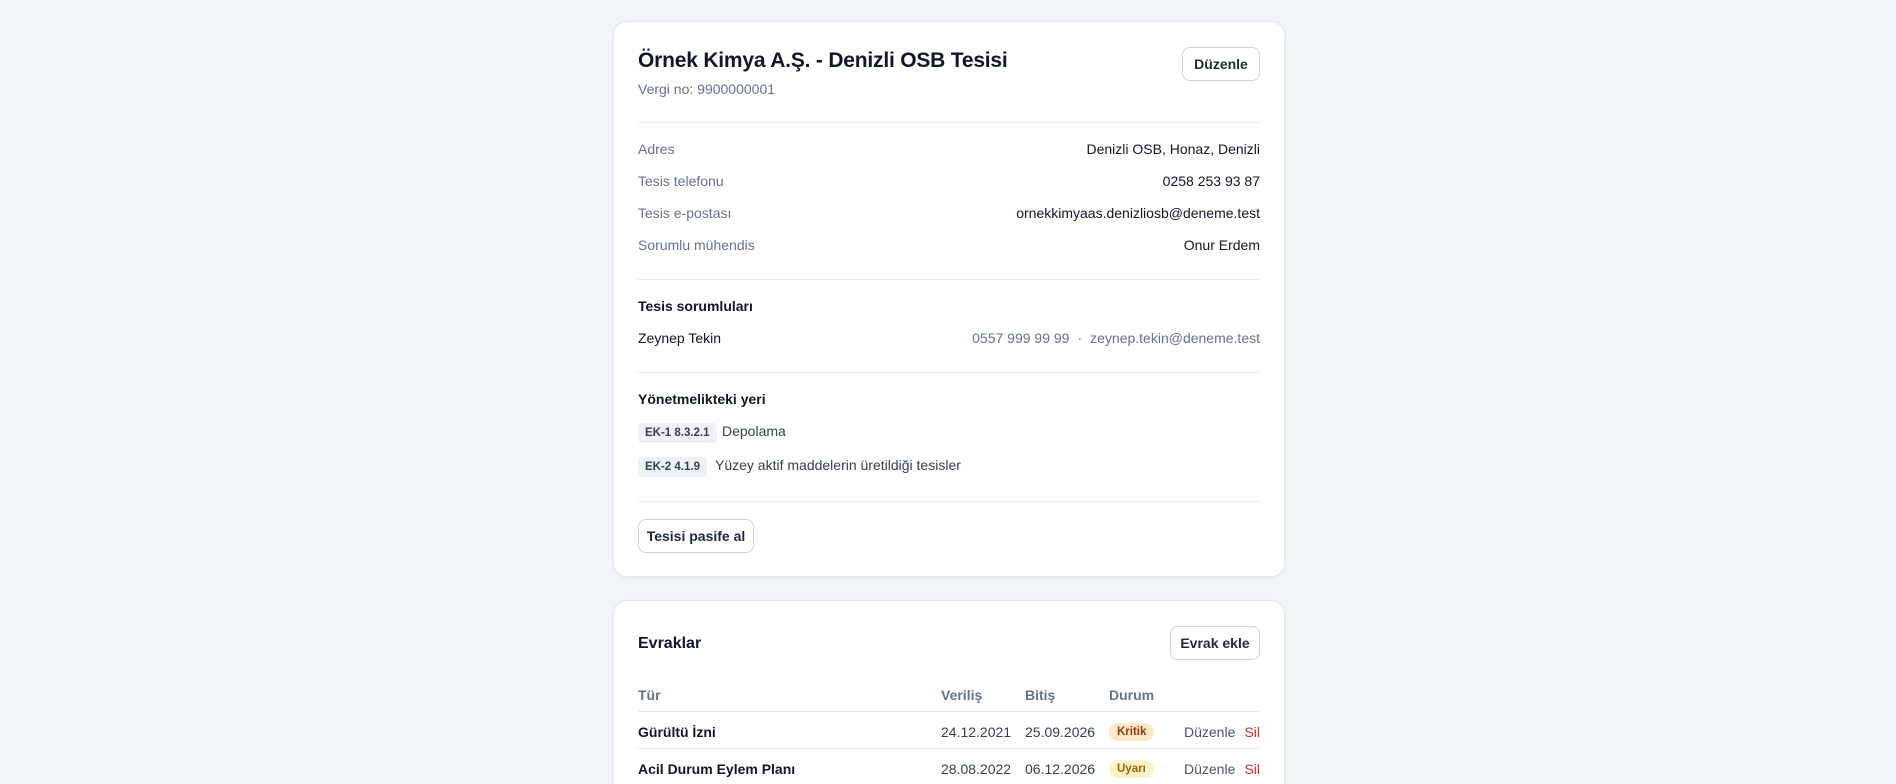 This screenshot has width=1896, height=784. Describe the element at coordinates (1060, 769) in the screenshot. I see `document-expires: 06.12.2026` at that location.